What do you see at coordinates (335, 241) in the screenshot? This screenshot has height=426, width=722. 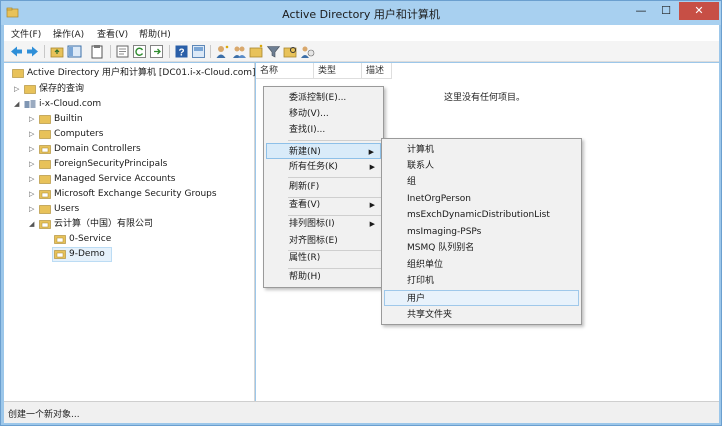 I see `menu-item-line-up-icons: 对齐图标(E)` at bounding box center [335, 241].